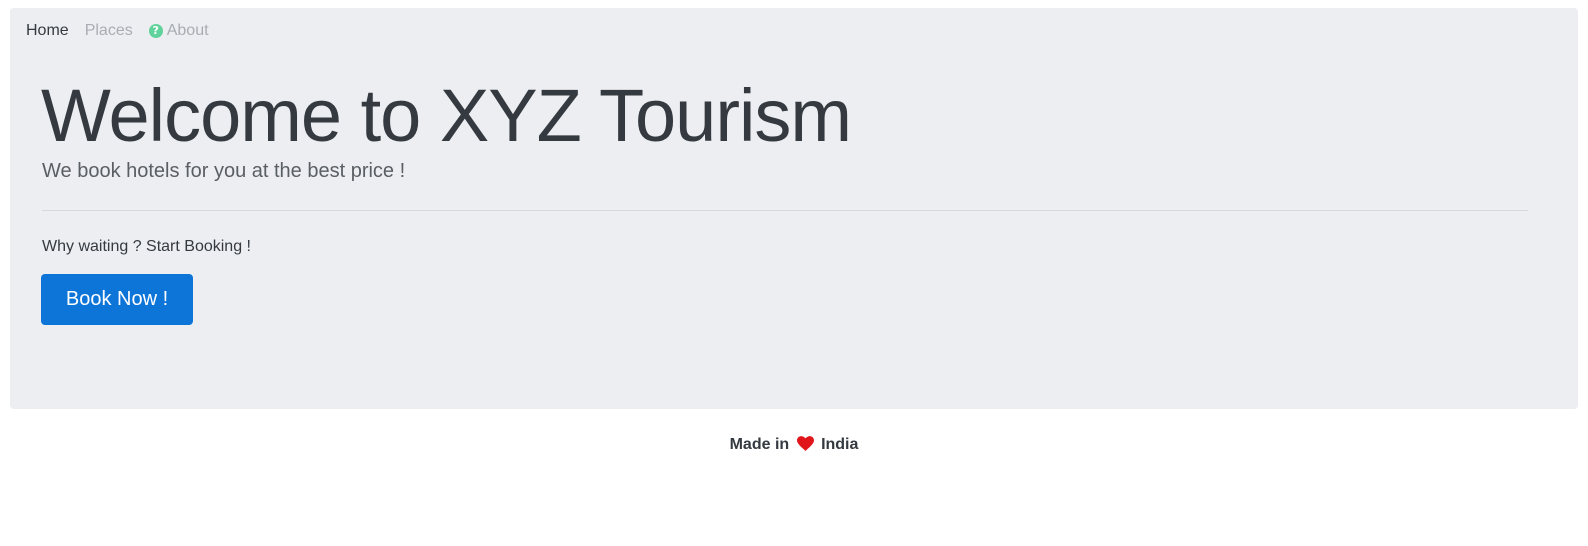  I want to click on question-circle-icon: ?, so click(155, 31).